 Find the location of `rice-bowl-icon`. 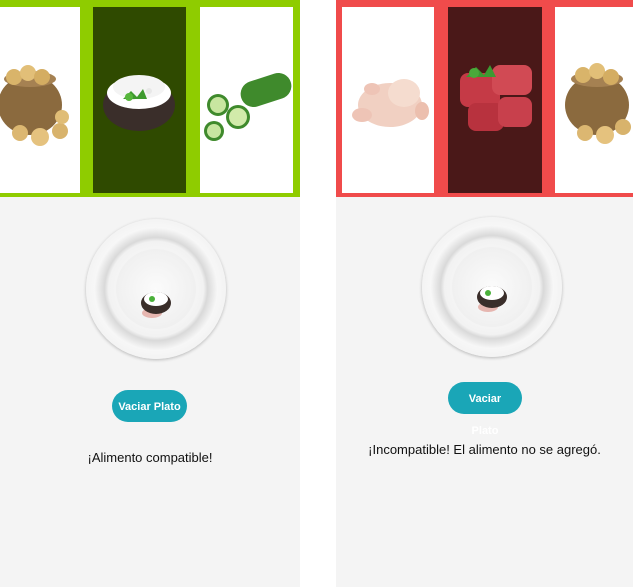

rice-bowl-icon is located at coordinates (139, 103).